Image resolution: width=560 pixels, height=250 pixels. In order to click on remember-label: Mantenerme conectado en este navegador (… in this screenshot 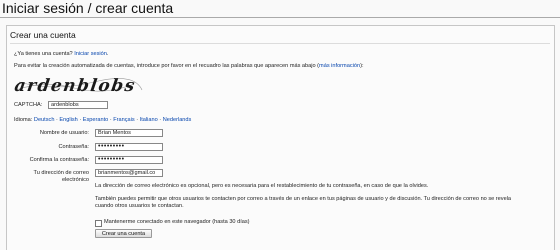, I will do `click(177, 222)`.